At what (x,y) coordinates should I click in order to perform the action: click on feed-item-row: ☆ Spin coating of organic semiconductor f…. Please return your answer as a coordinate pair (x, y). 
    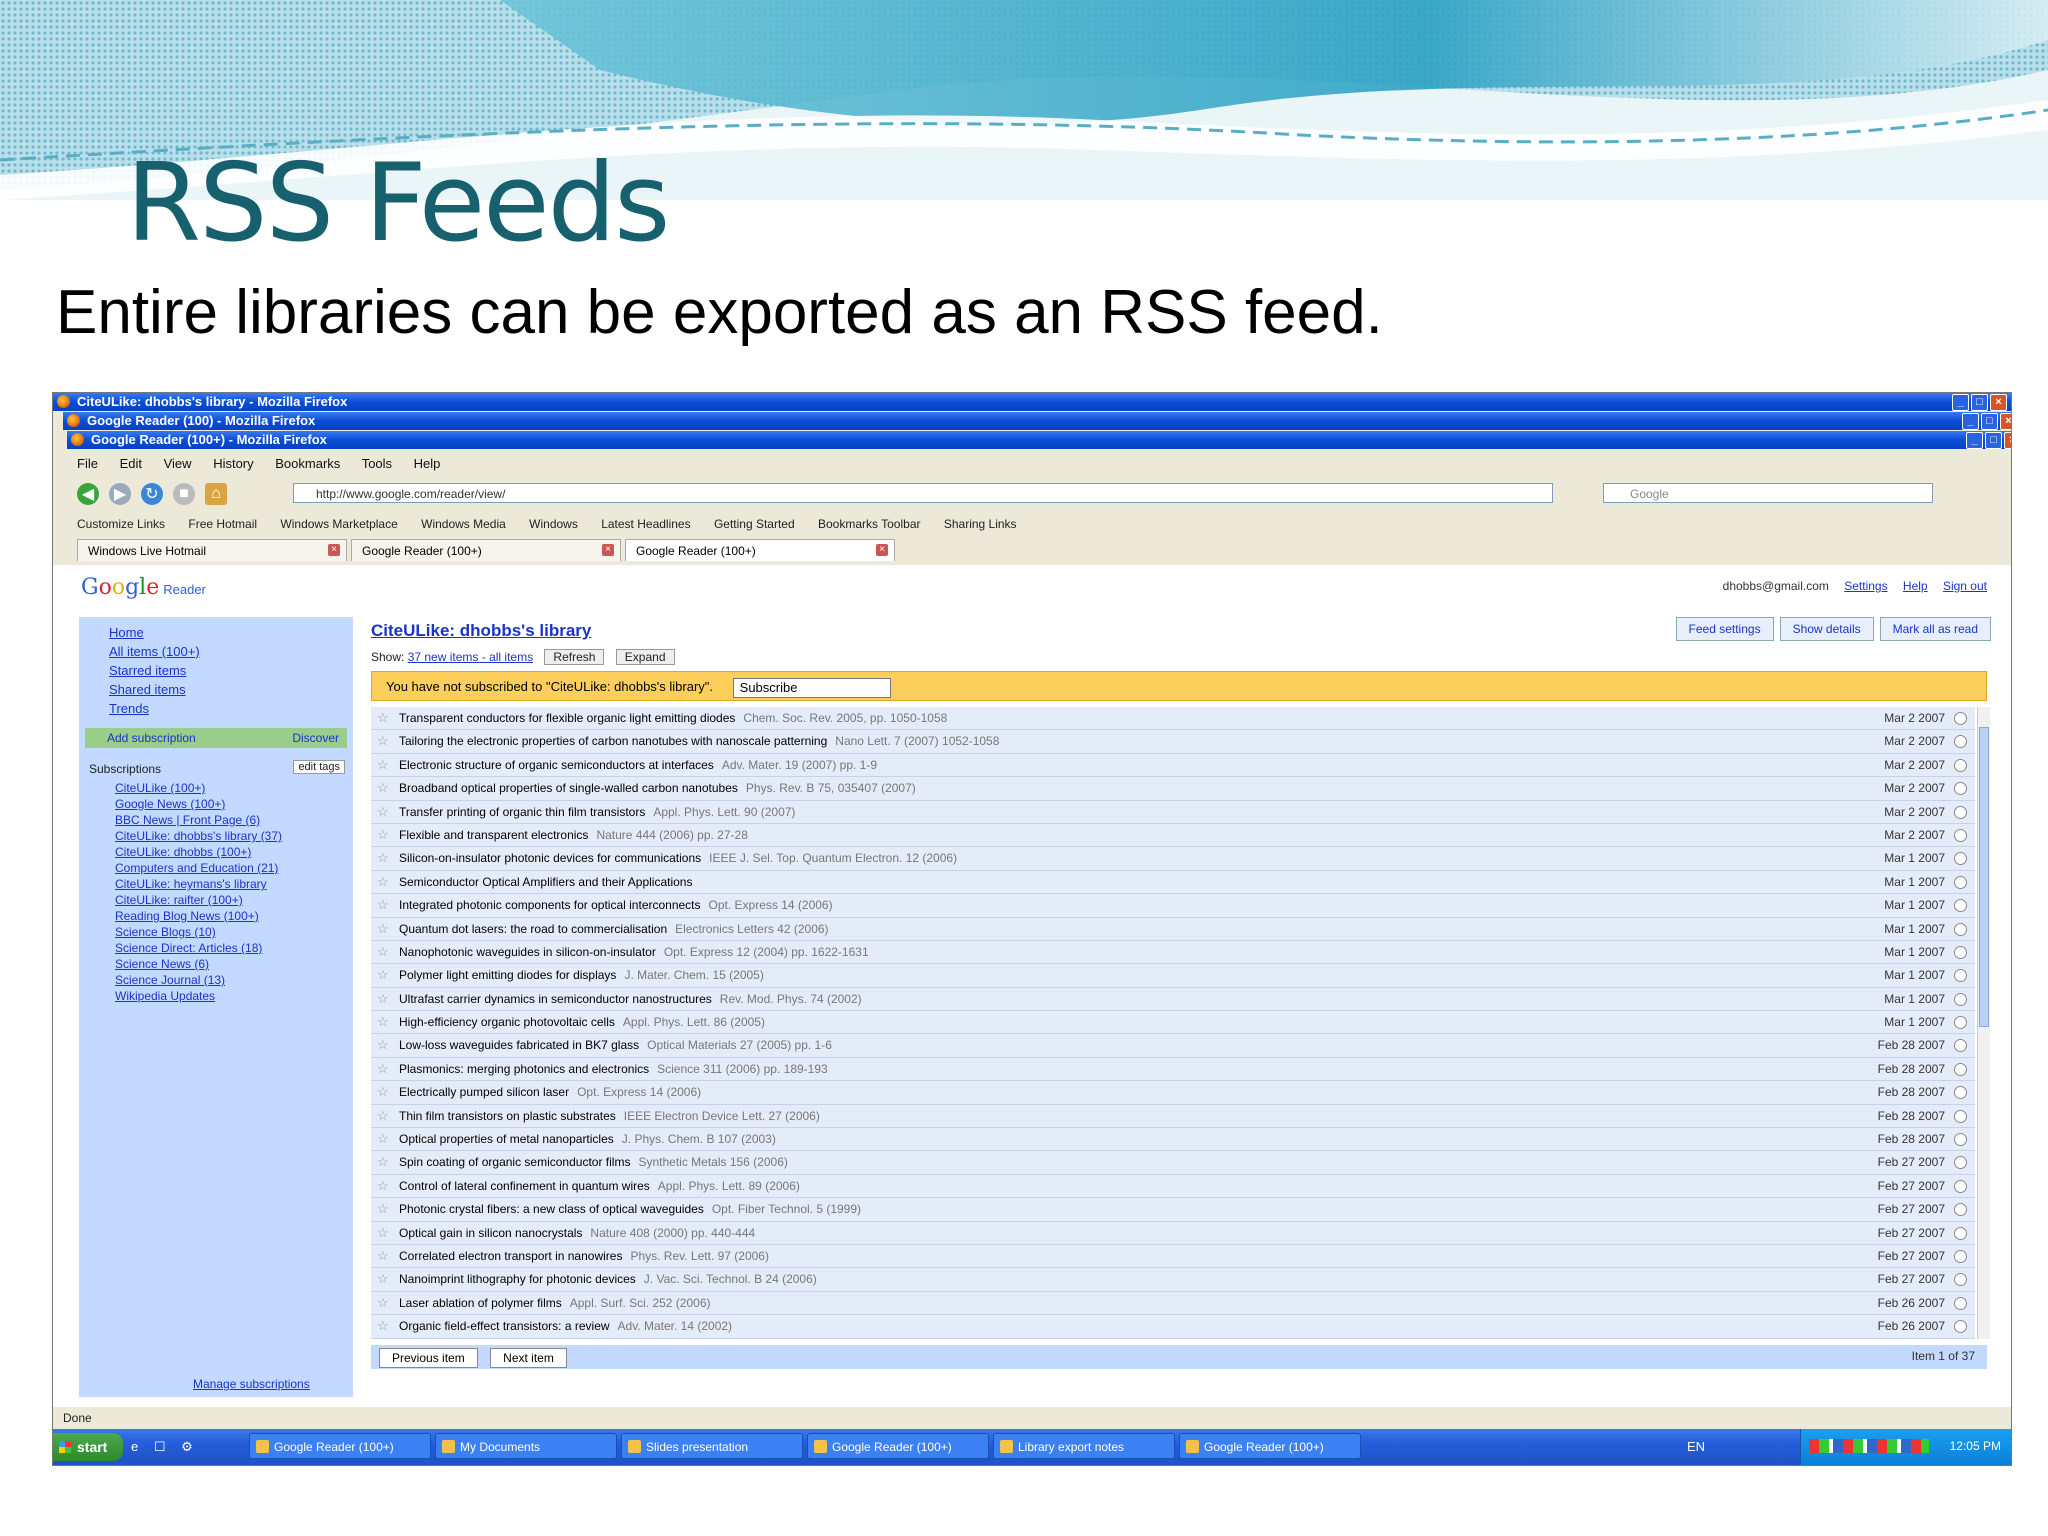
    Looking at the image, I should click on (1173, 1163).